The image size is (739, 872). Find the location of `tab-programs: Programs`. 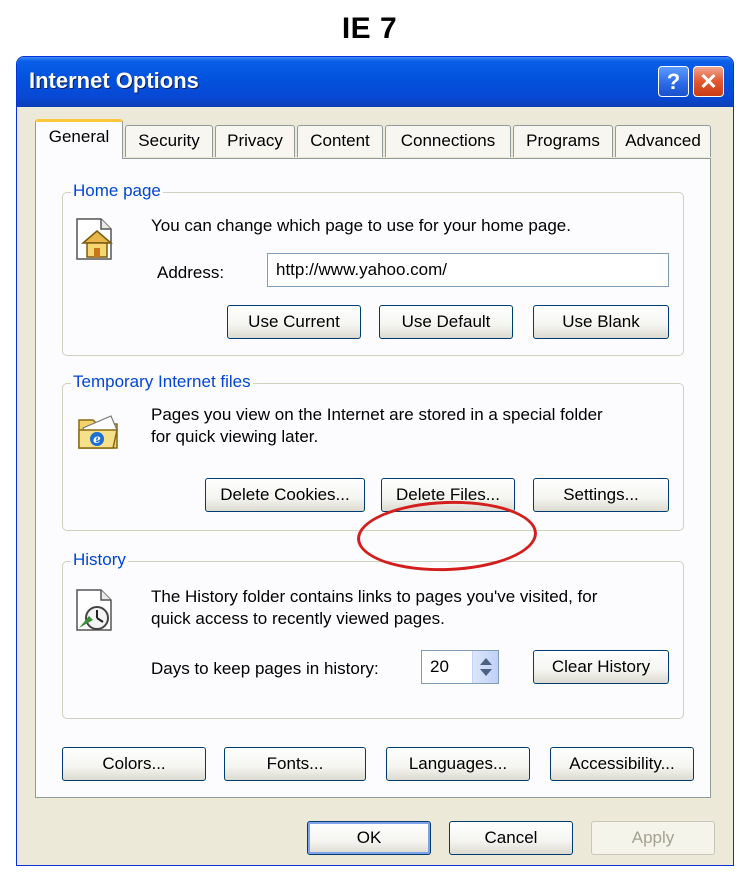

tab-programs: Programs is located at coordinates (563, 141).